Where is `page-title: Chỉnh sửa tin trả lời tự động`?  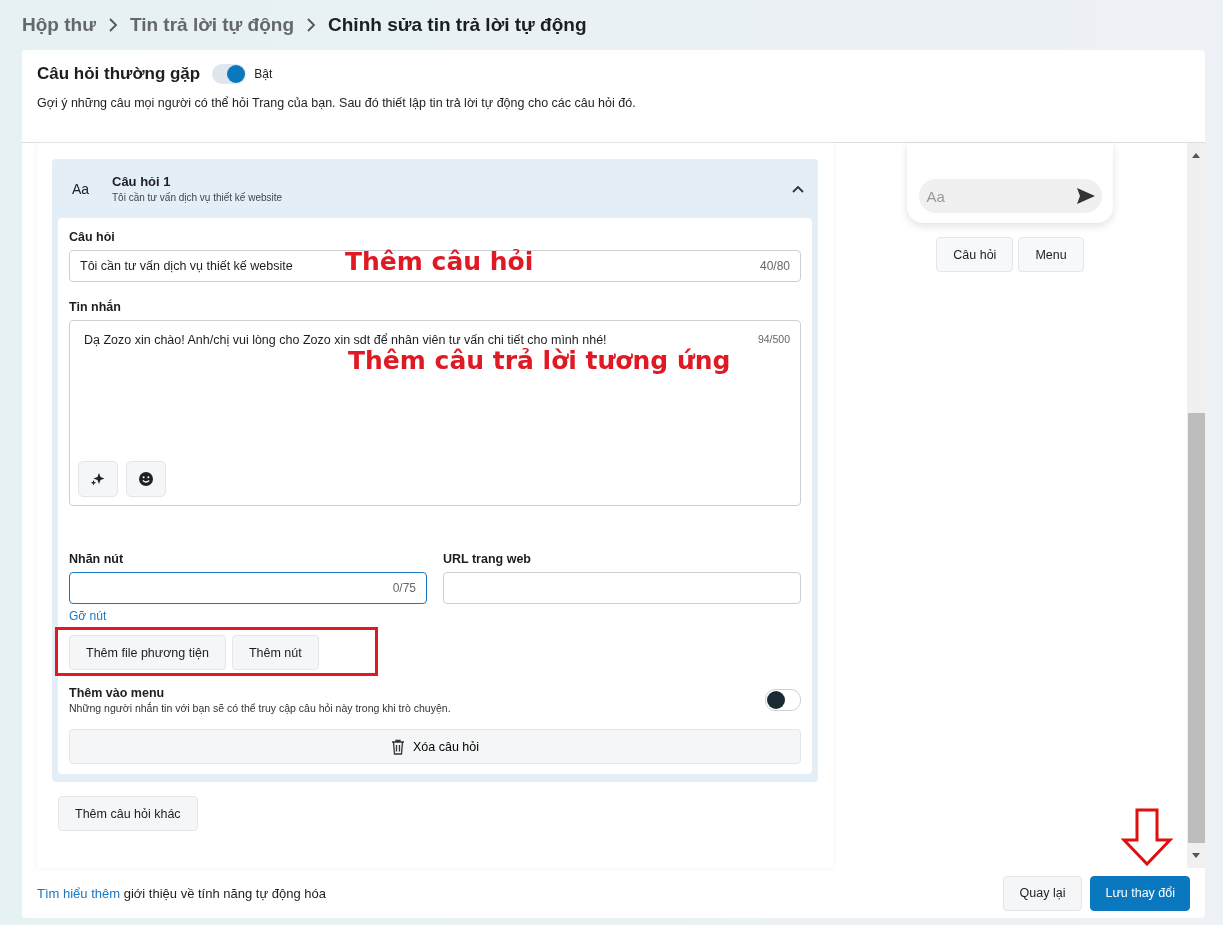 page-title: Chỉnh sửa tin trả lời tự động is located at coordinates (457, 25).